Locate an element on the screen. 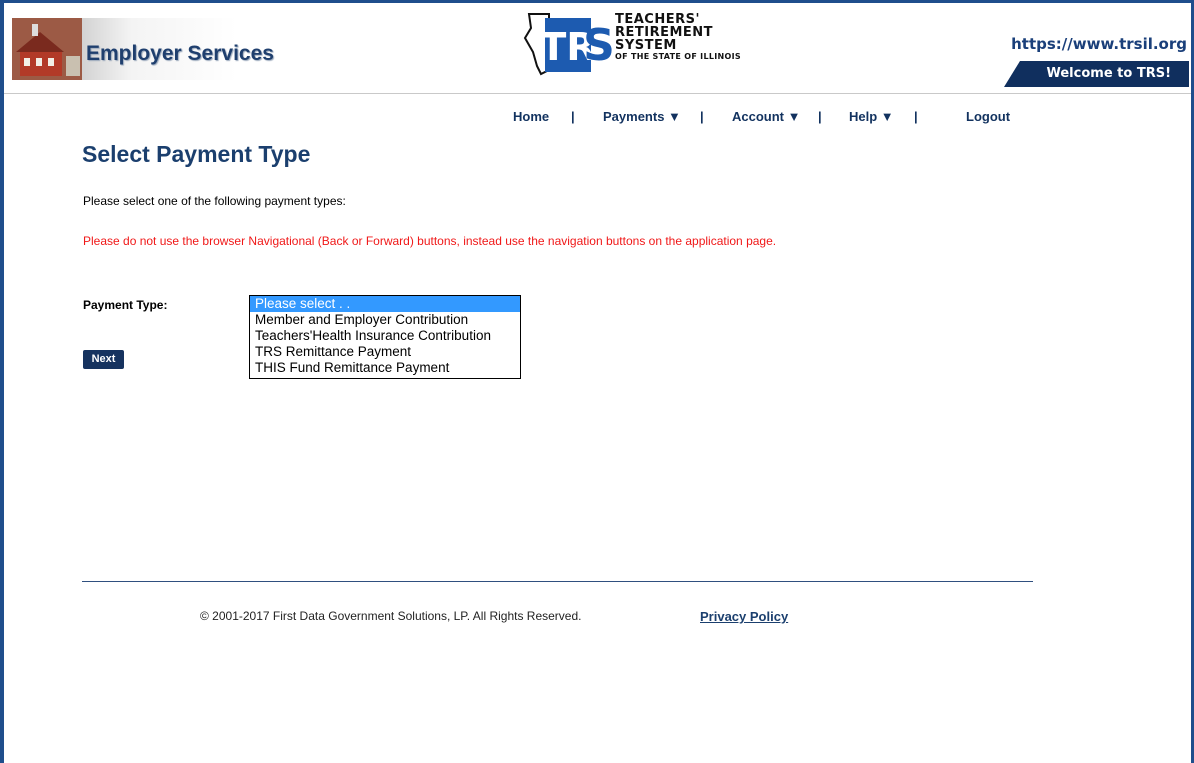 The width and height of the screenshot is (1194, 763). nav-payments: Payments ▼ is located at coordinates (642, 116).